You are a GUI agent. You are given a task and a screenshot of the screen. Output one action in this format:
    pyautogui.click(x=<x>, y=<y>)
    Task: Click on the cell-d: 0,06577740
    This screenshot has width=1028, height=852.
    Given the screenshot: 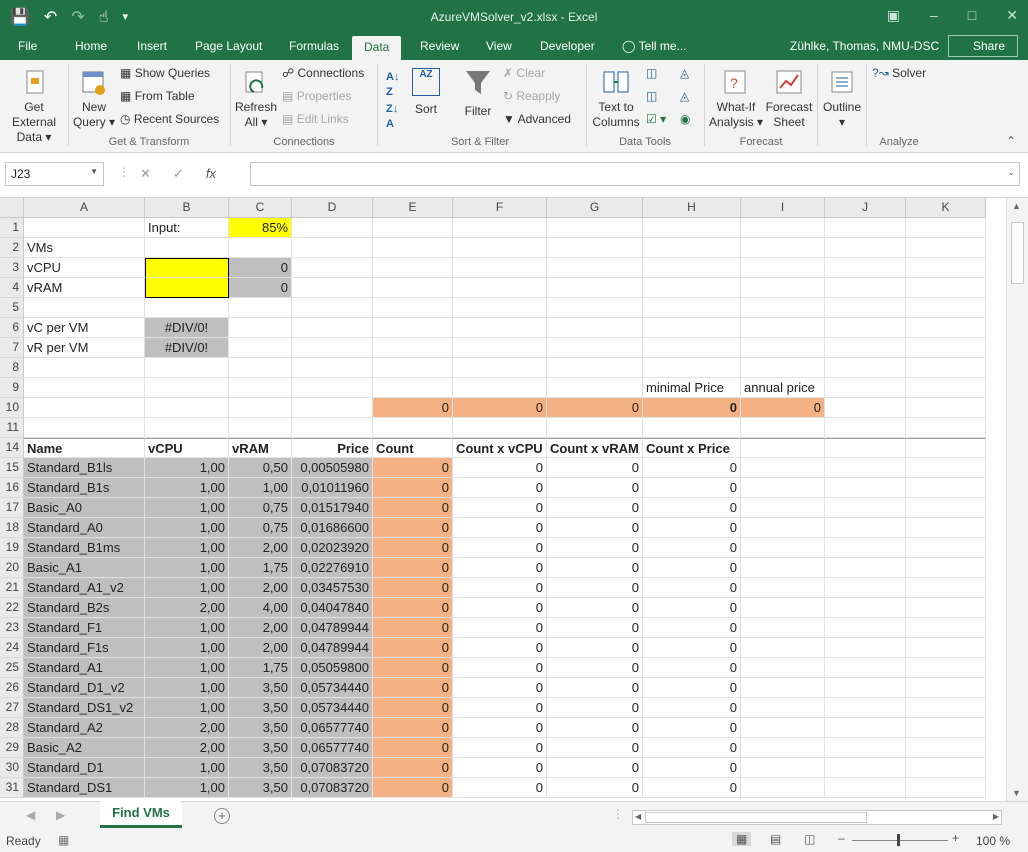 What is the action you would take?
    pyautogui.click(x=332, y=728)
    